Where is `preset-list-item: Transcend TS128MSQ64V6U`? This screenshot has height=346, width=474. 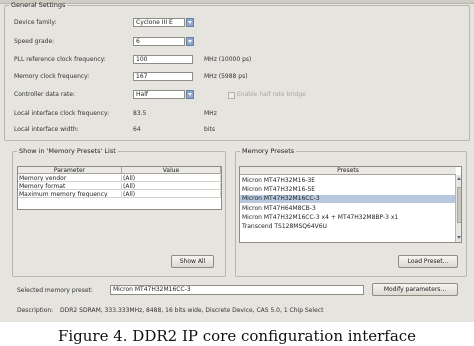
preset-list-item: Transcend TS128MSQ64V6U is located at coordinates (348, 227).